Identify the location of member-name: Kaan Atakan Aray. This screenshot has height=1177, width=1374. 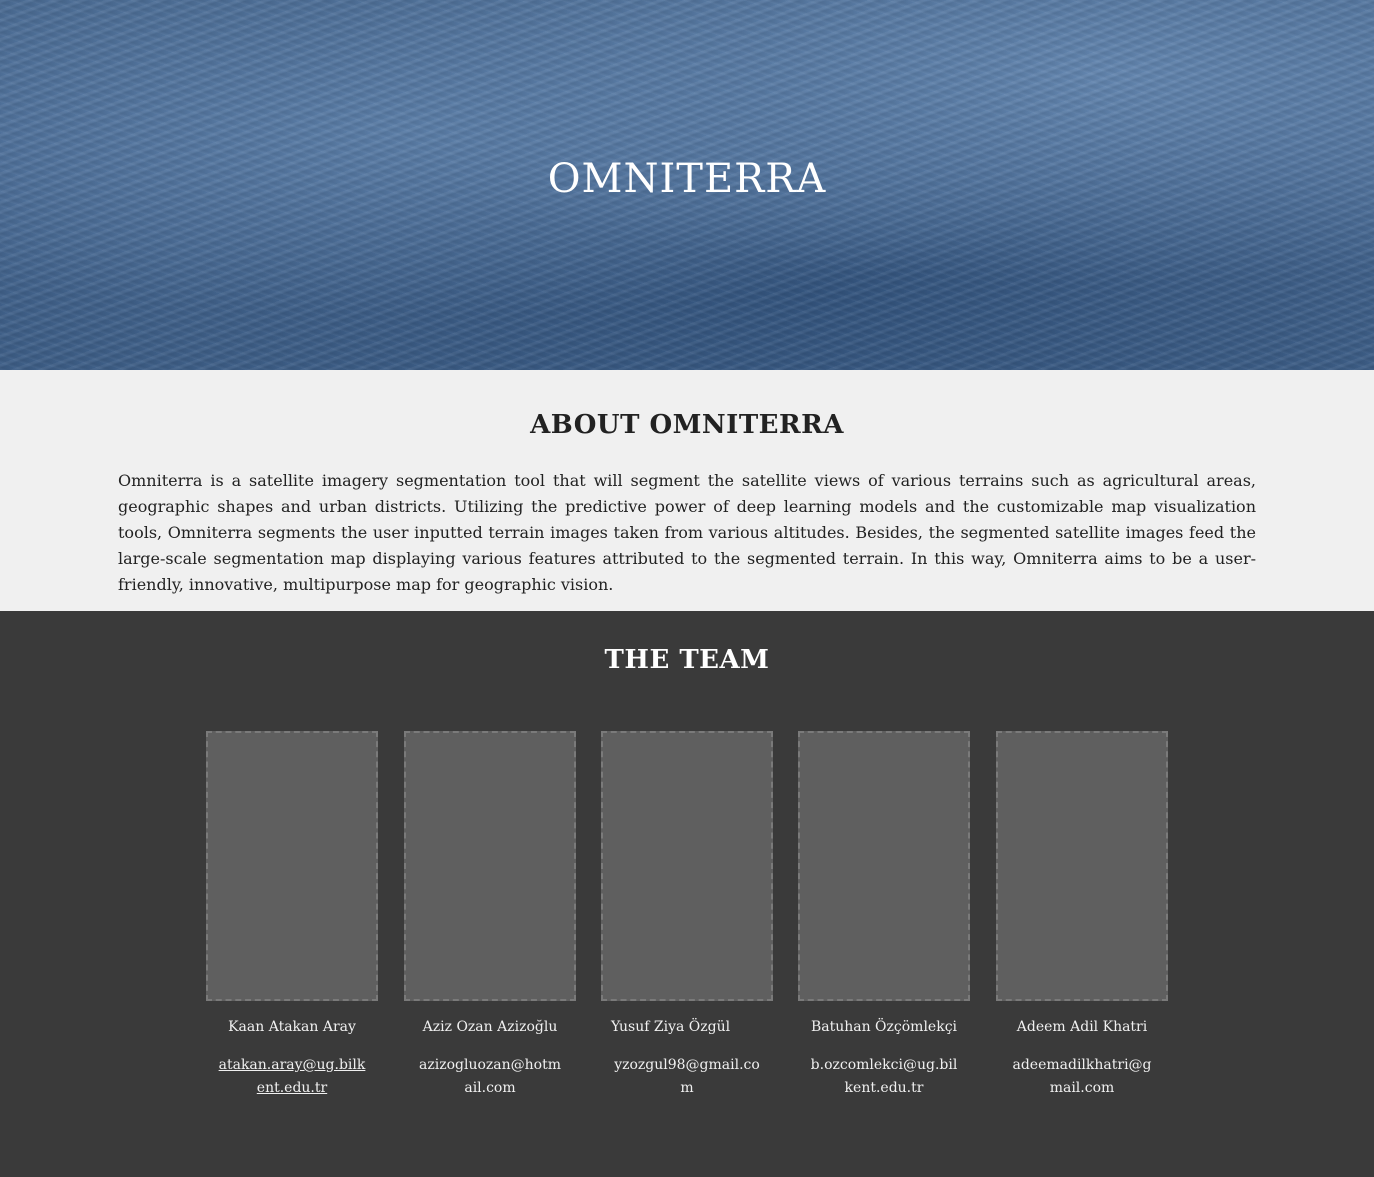
(292, 1027).